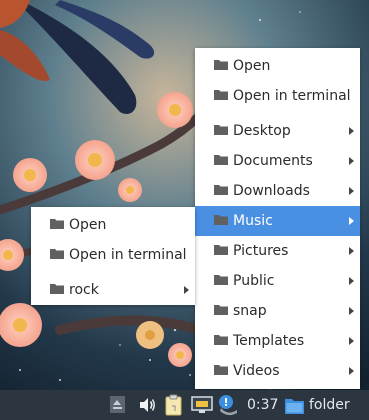 This screenshot has width=369, height=420. I want to click on menu-item-label: Documents, so click(273, 161).